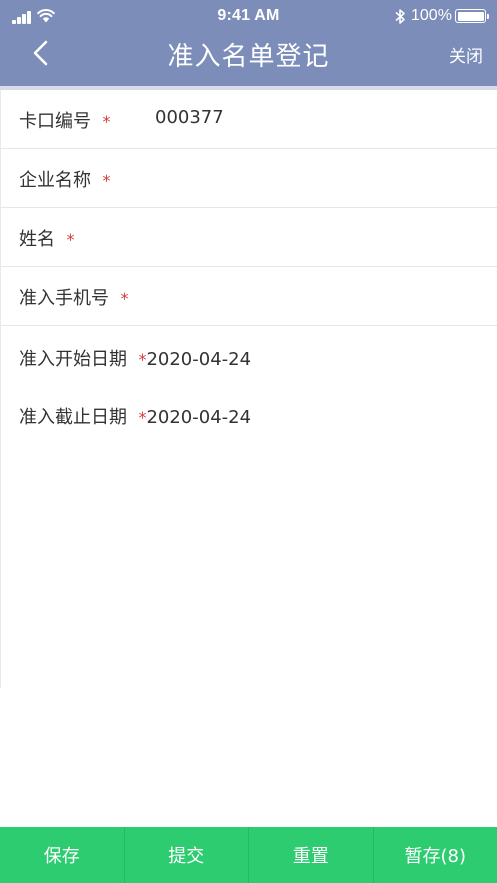 The height and width of the screenshot is (883, 497). Describe the element at coordinates (62, 855) in the screenshot. I see `save-button: 保存` at that location.